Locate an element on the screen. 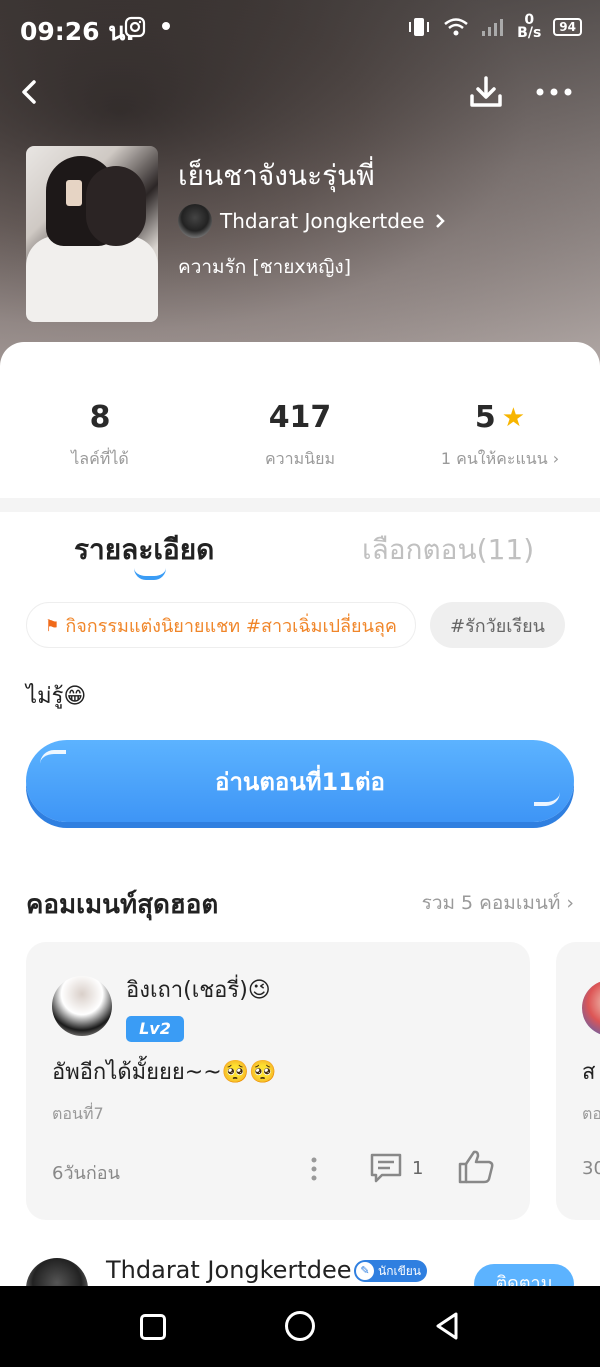  comment-text: ส is located at coordinates (589, 1072).